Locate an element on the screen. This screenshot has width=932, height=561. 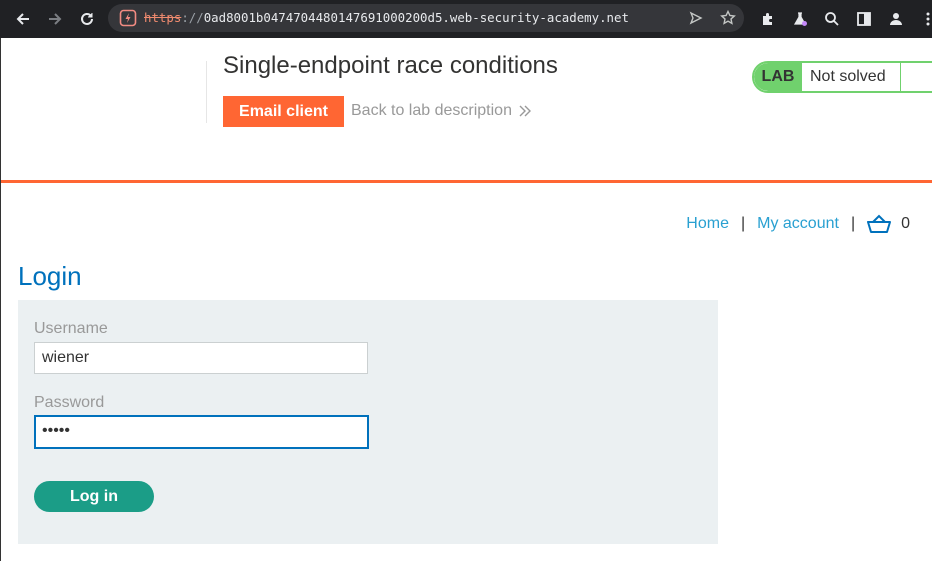
search-icon is located at coordinates (832, 19).